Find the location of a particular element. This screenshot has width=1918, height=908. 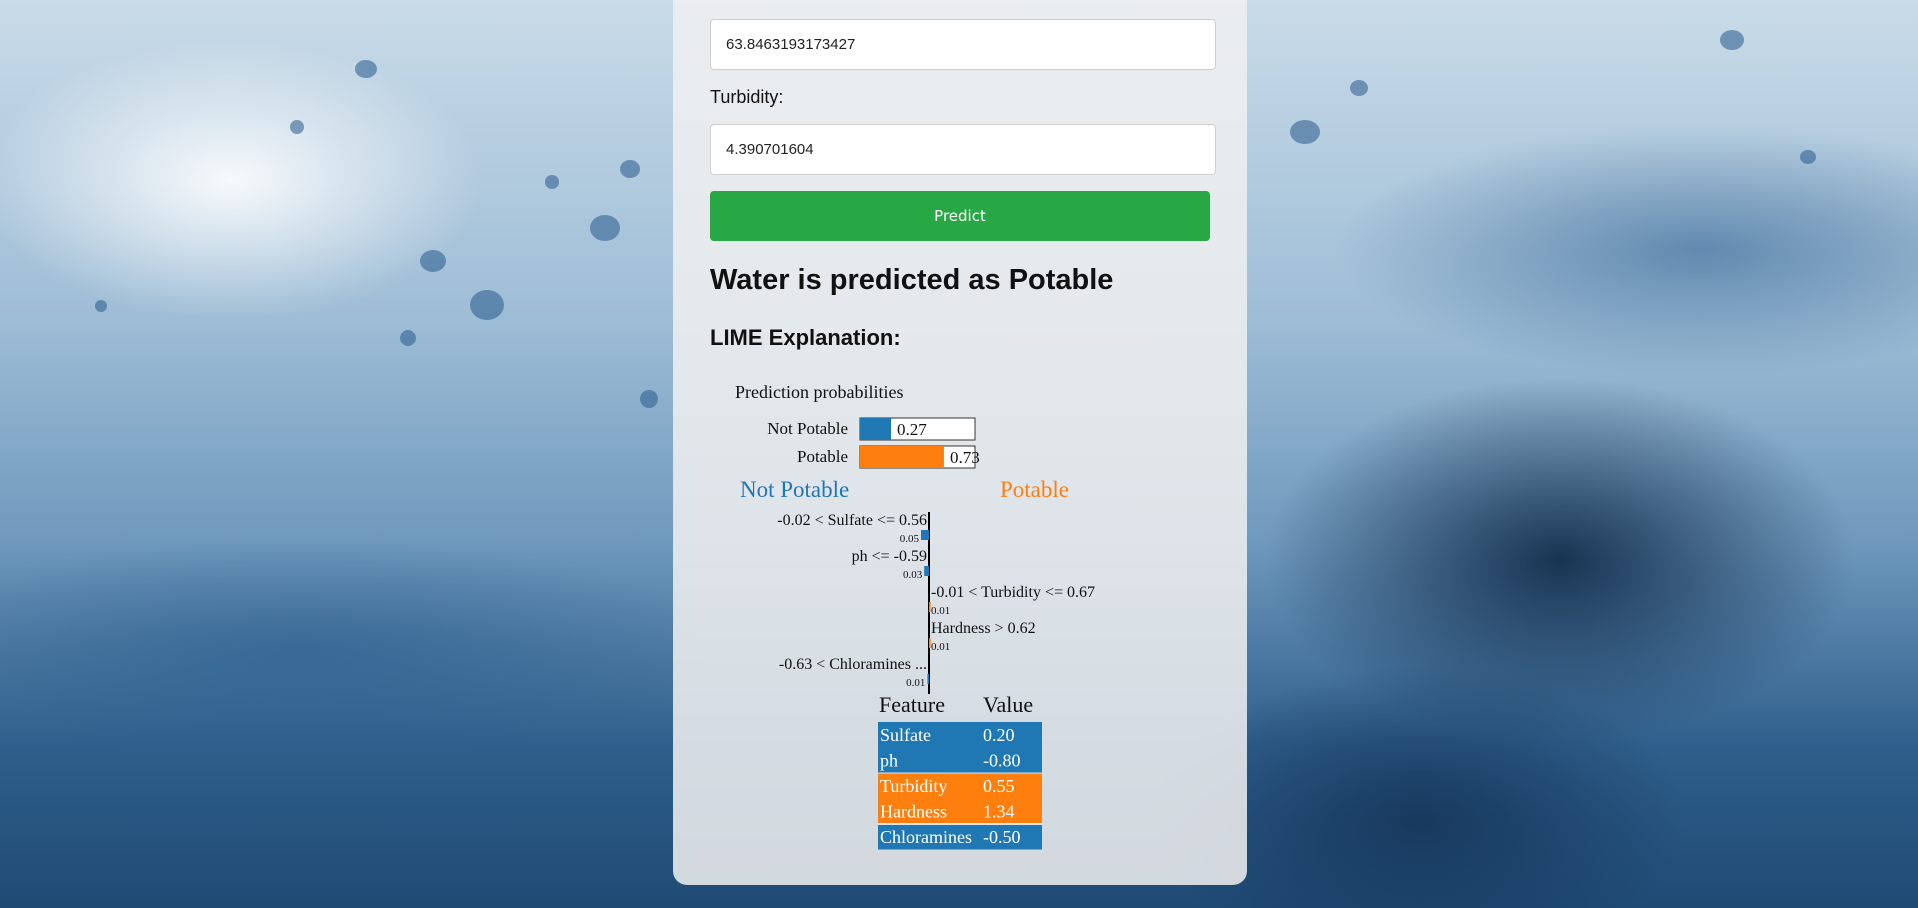

table-cell-value: -0.80 is located at coordinates (1002, 761).